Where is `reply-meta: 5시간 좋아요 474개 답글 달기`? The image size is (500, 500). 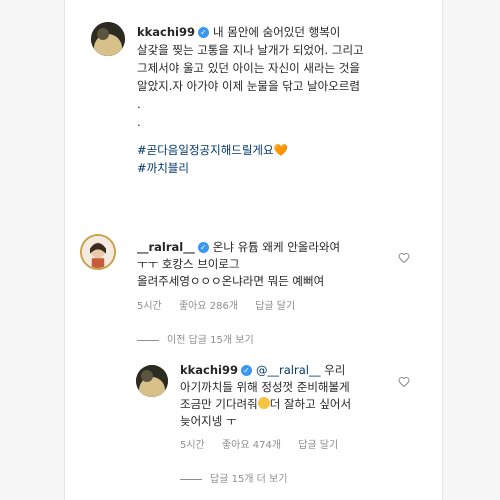
reply-meta: 5시간 좋아요 474개 답글 달기 is located at coordinates (266, 443).